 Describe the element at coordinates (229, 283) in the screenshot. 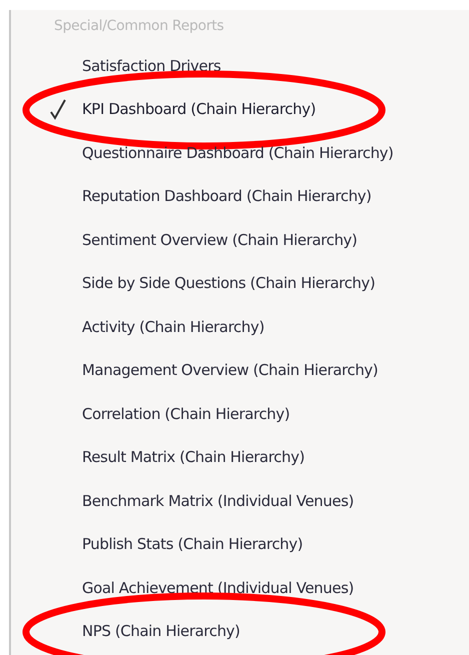

I see `menu-item: Side by Side Questions (Chain Hierarchy)` at that location.